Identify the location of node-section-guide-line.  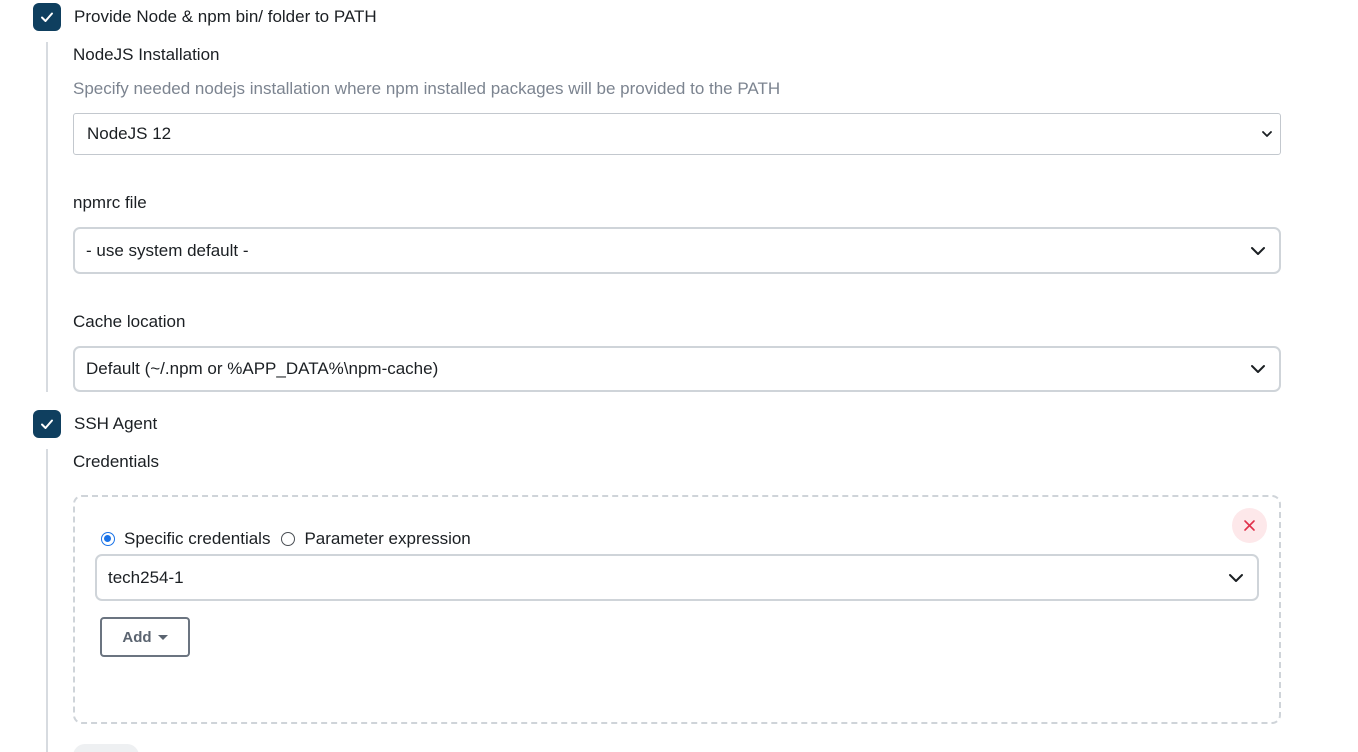
(47, 217).